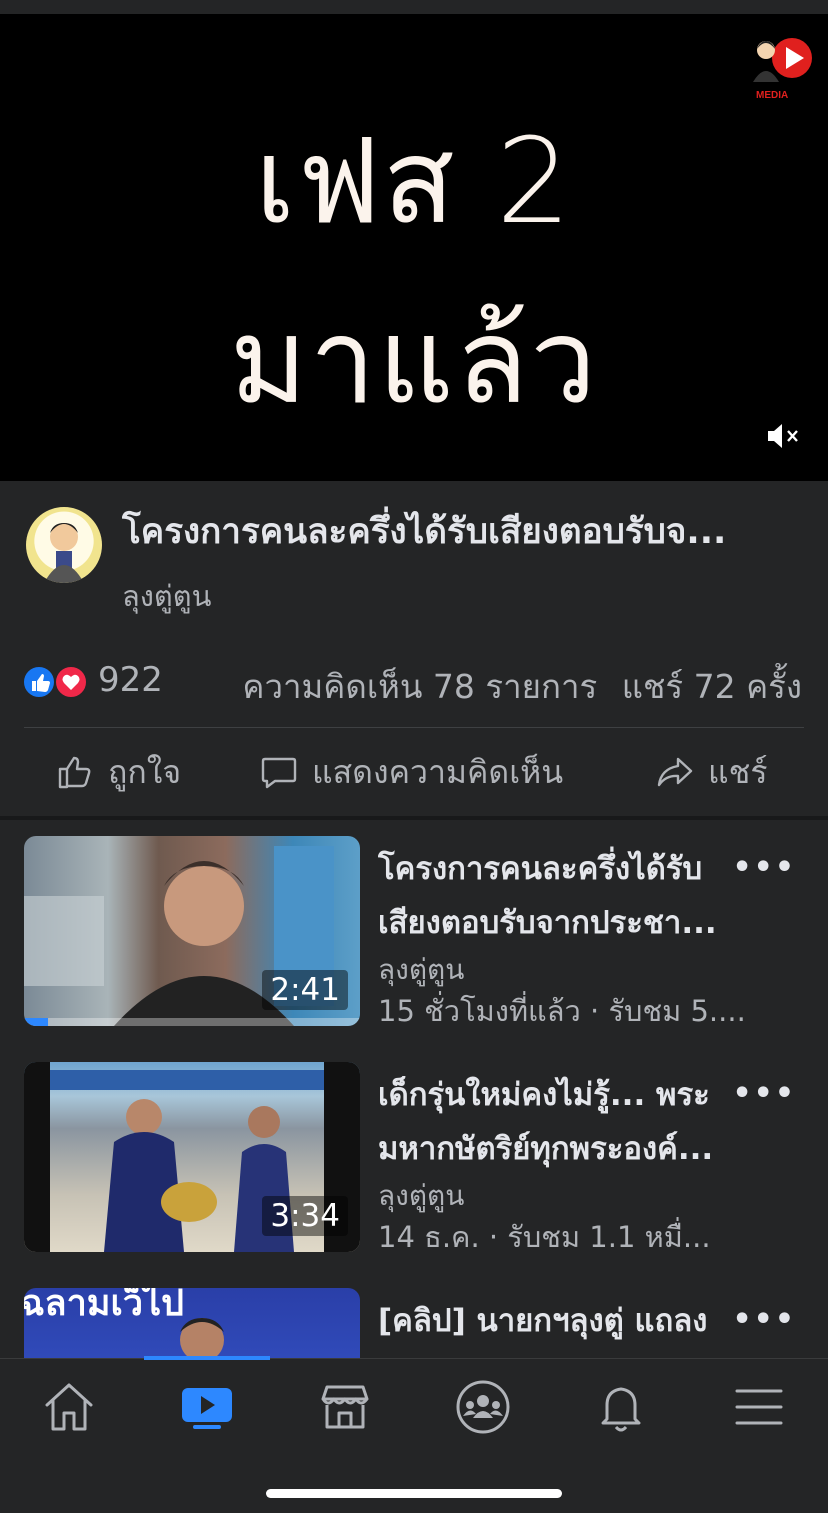 The height and width of the screenshot is (1513, 828). I want to click on video-thumbnail: 2:41, so click(192, 931).